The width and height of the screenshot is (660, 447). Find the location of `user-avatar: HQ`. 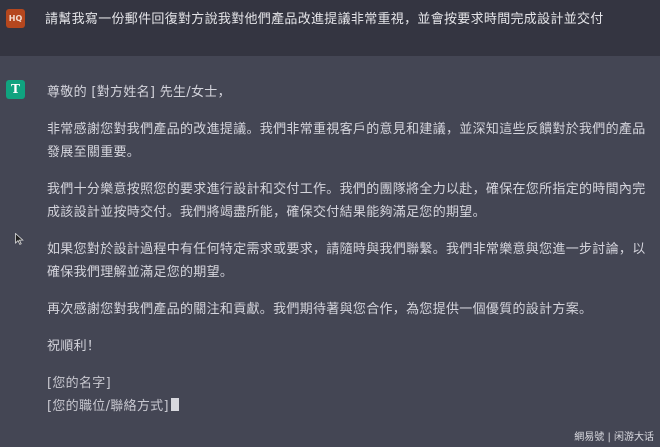

user-avatar: HQ is located at coordinates (15, 18).